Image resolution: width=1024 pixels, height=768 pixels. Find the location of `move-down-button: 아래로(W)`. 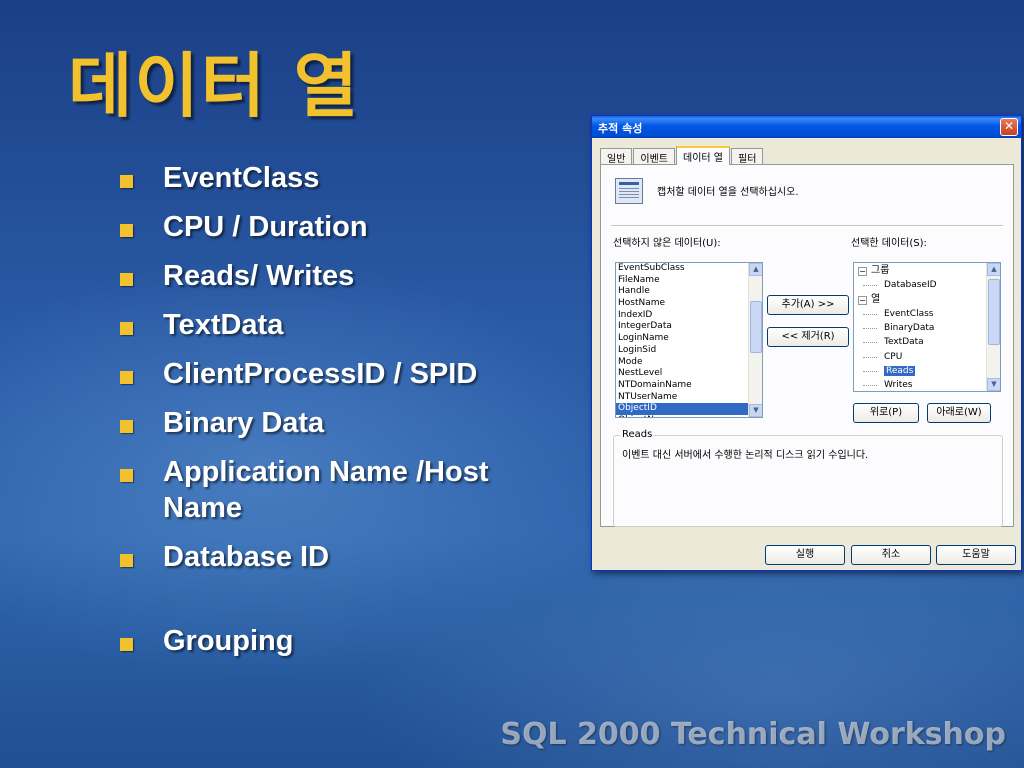

move-down-button: 아래로(W) is located at coordinates (959, 413).